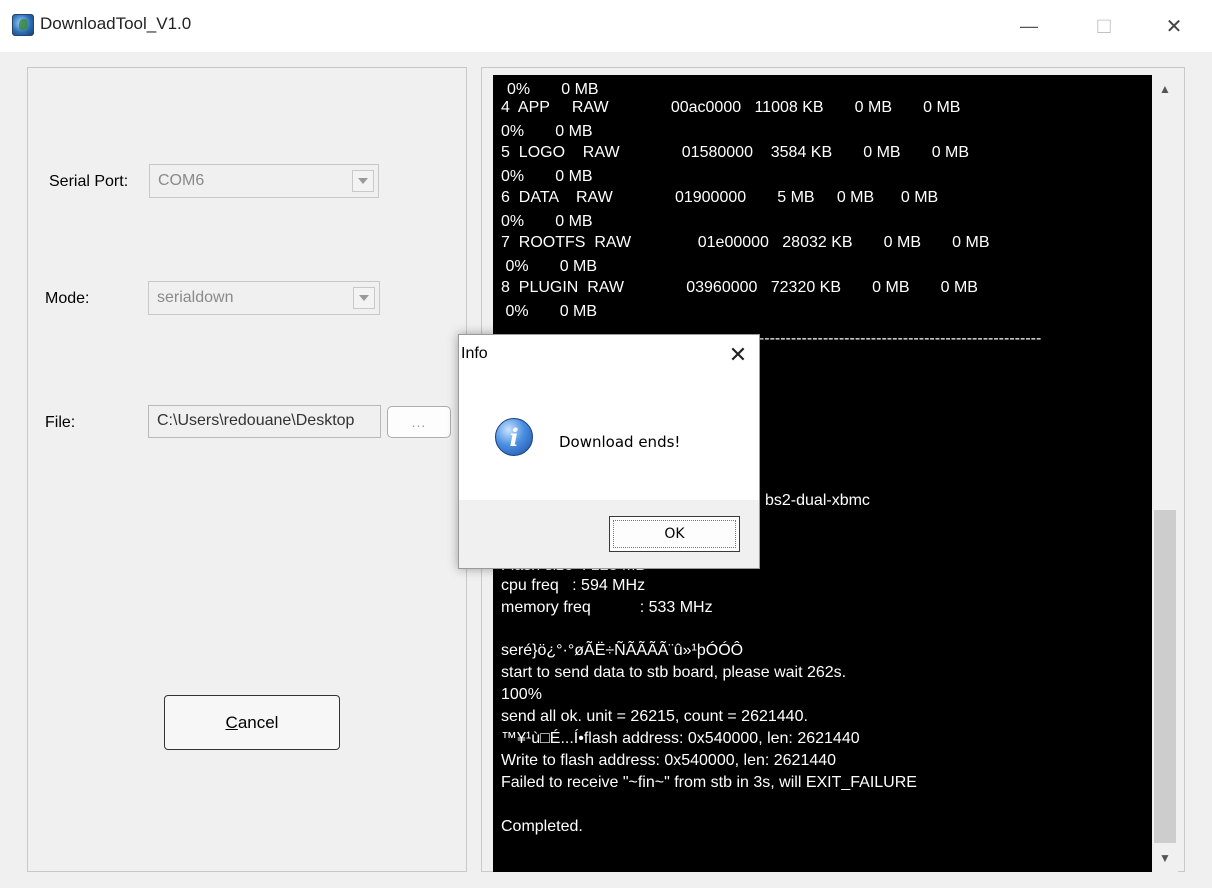  I want to click on mode-value: serialdown, so click(195, 297).